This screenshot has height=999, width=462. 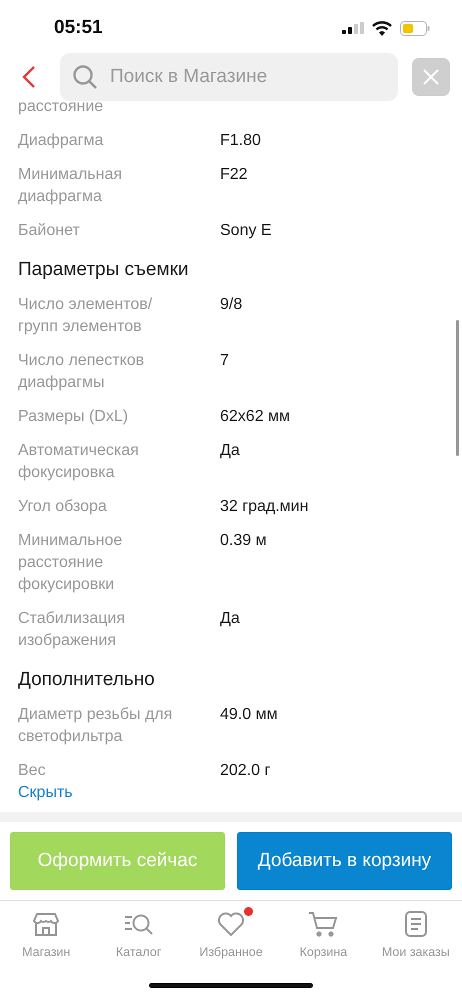 I want to click on spec-label: Число элементов/ групп элементов, so click(x=86, y=316).